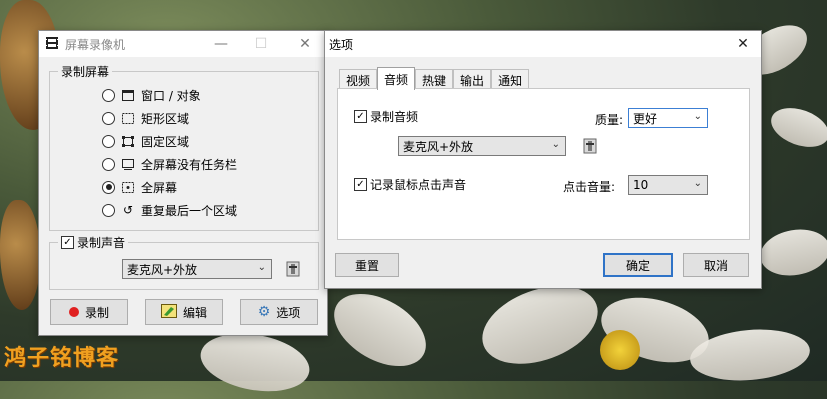 This screenshot has height=399, width=827. Describe the element at coordinates (108, 118) in the screenshot. I see `radio-rectangle` at that location.